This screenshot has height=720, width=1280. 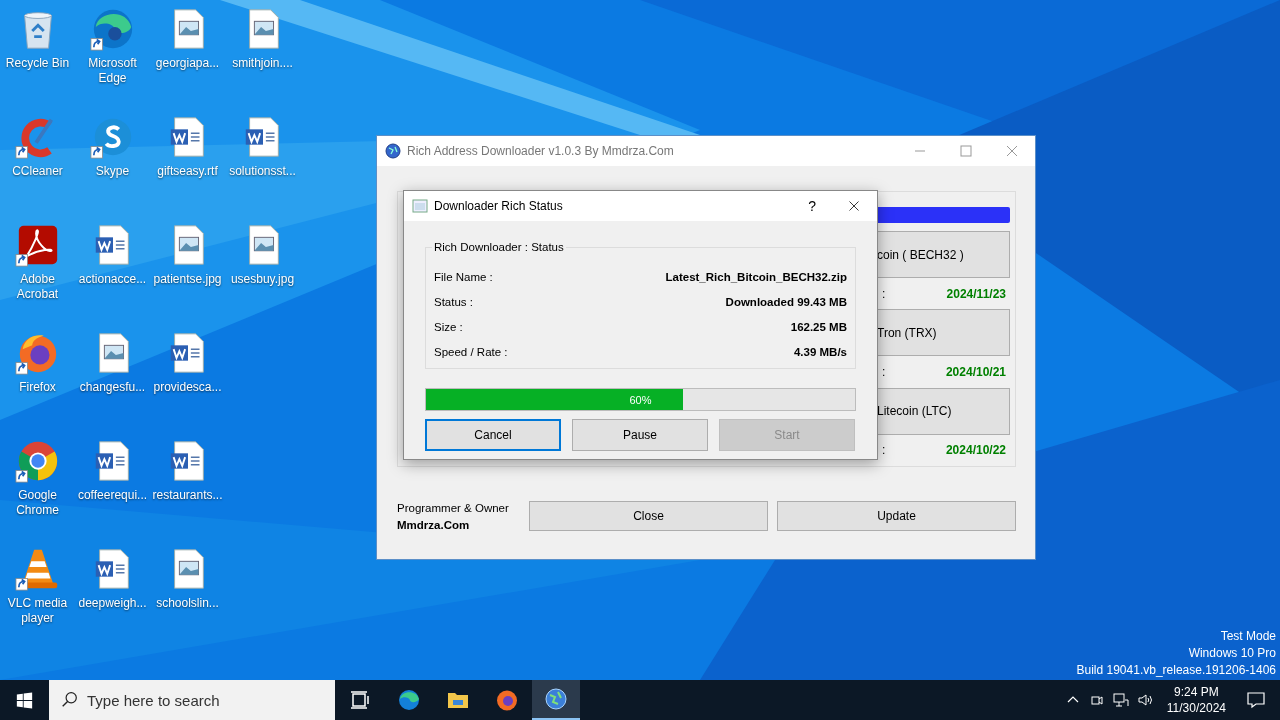 I want to click on task-view-icon, so click(x=360, y=700).